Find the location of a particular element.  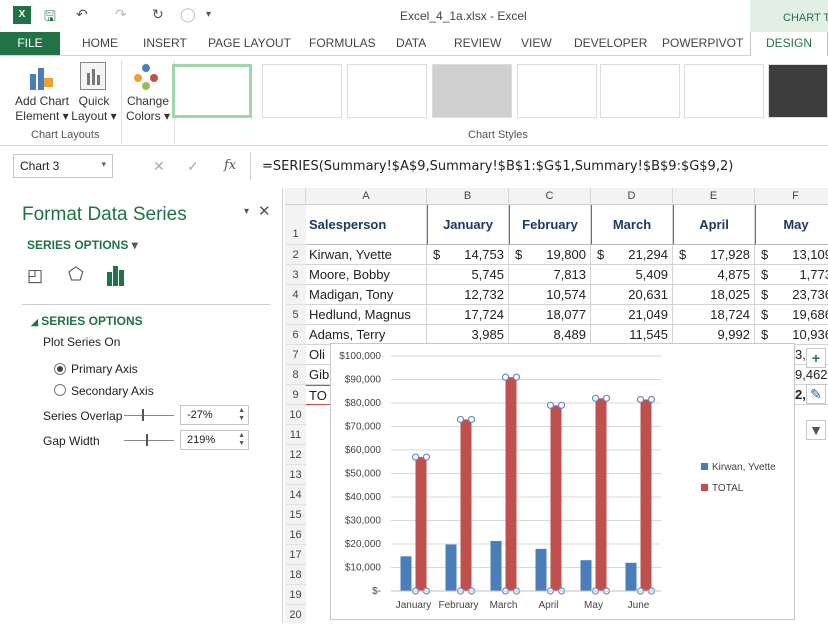

header-cell: Salesperson is located at coordinates (366, 225).